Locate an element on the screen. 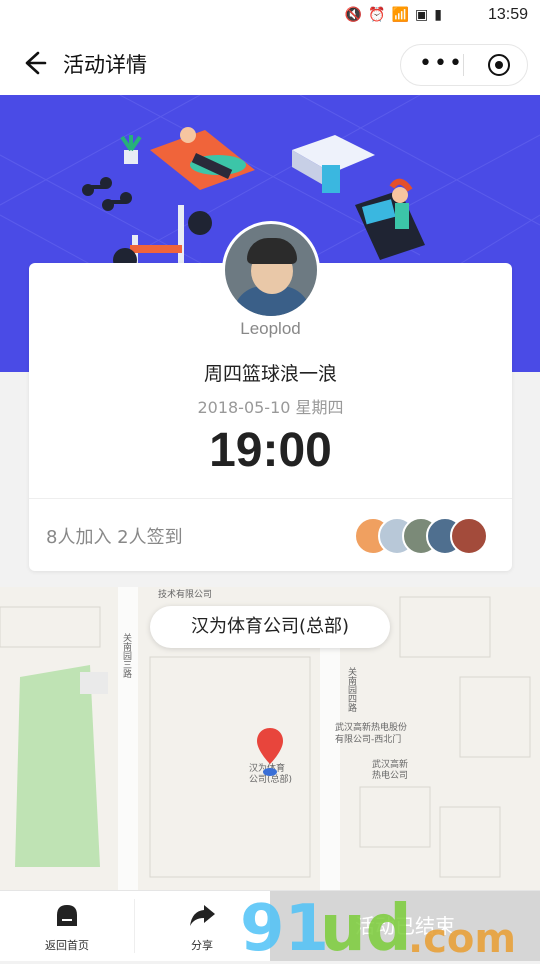 The image size is (540, 964). map-label: 关南园四路 is located at coordinates (351, 689).